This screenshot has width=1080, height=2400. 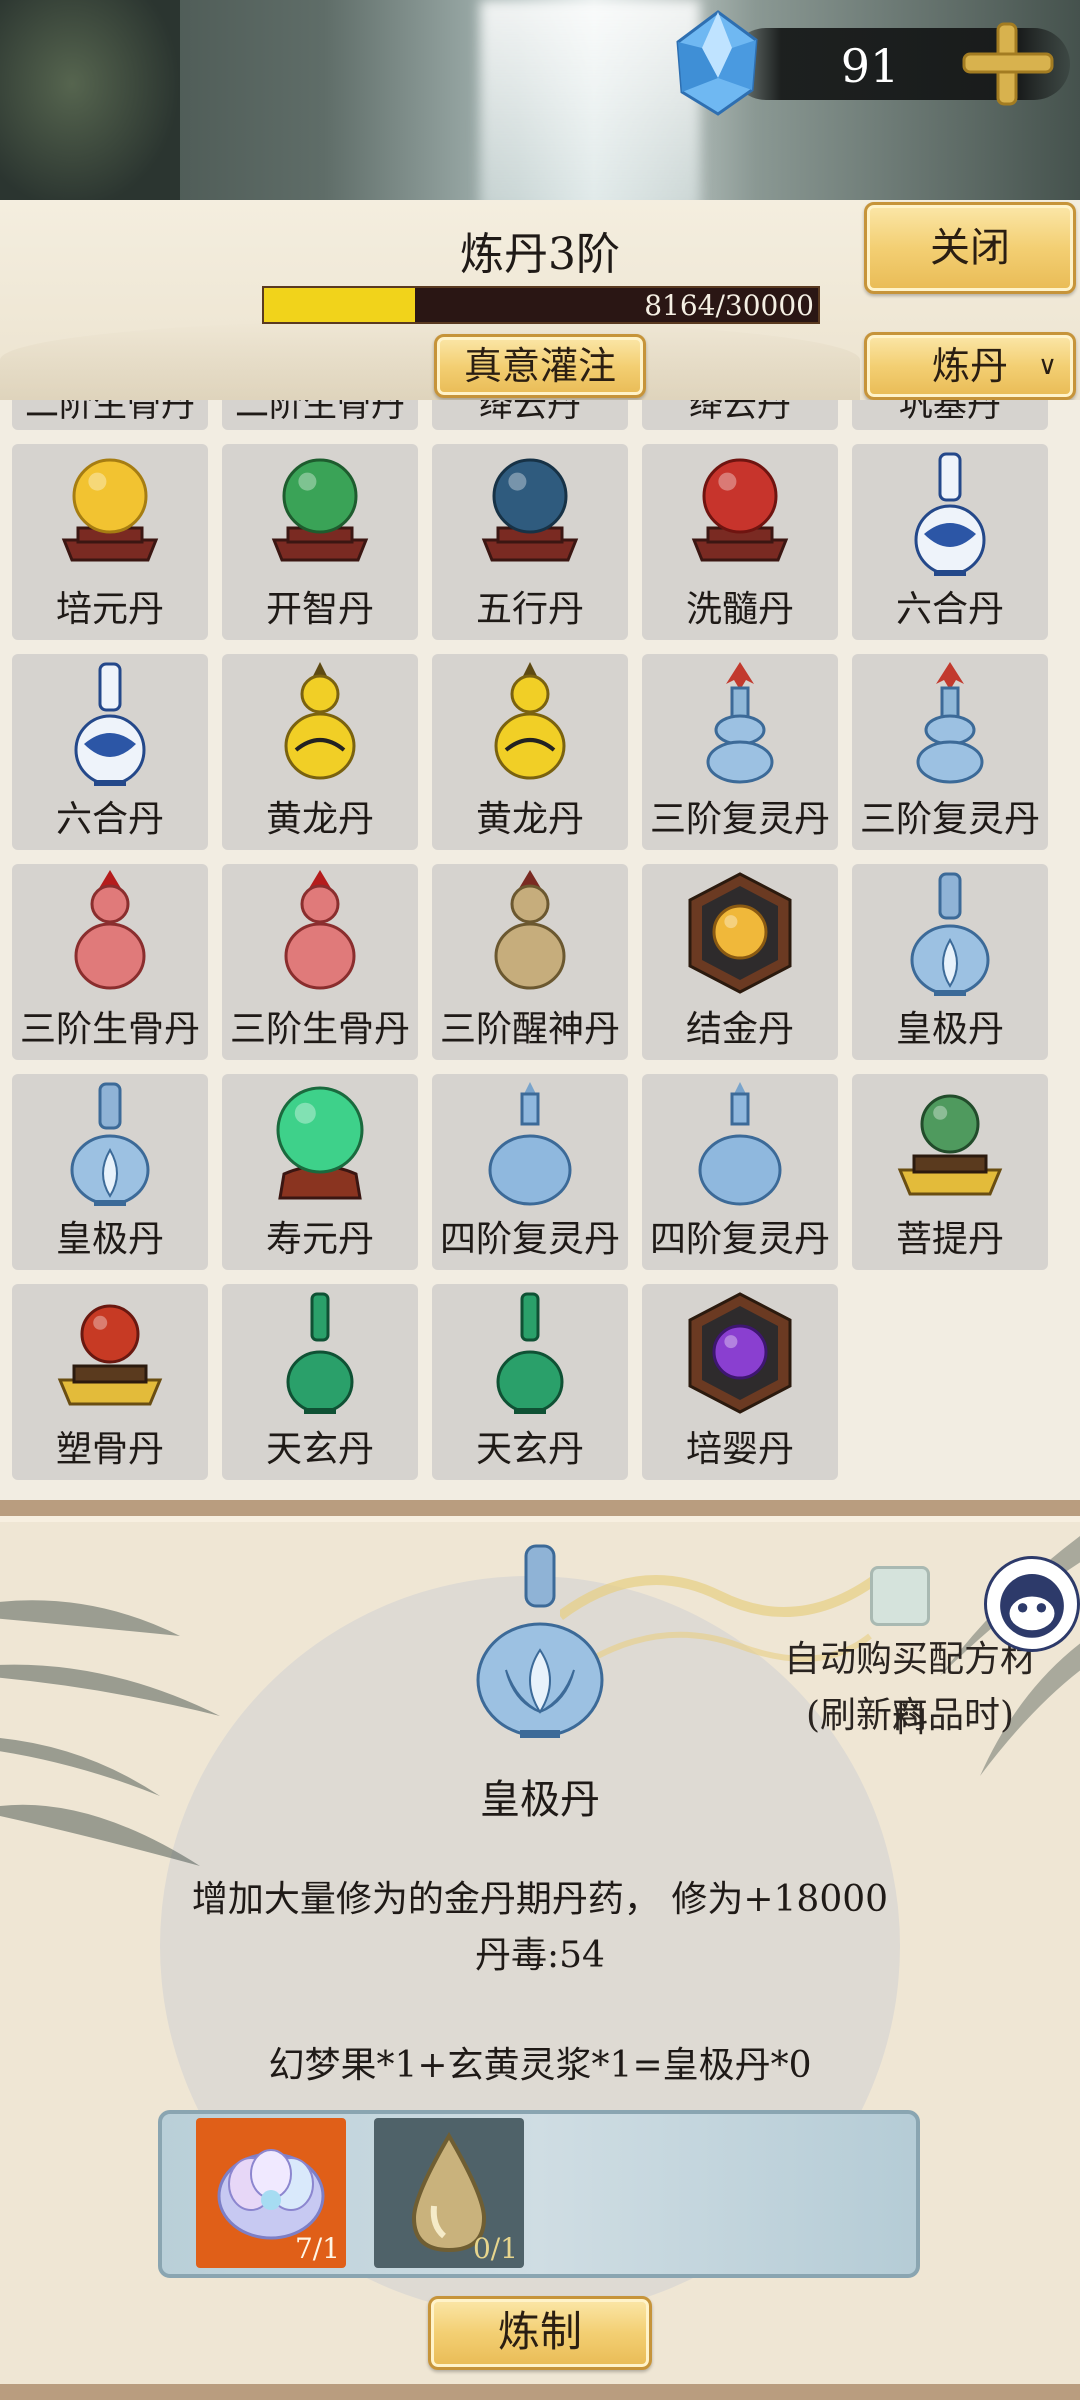 What do you see at coordinates (271, 2193) in the screenshot?
I see `material-slot: 7/1` at bounding box center [271, 2193].